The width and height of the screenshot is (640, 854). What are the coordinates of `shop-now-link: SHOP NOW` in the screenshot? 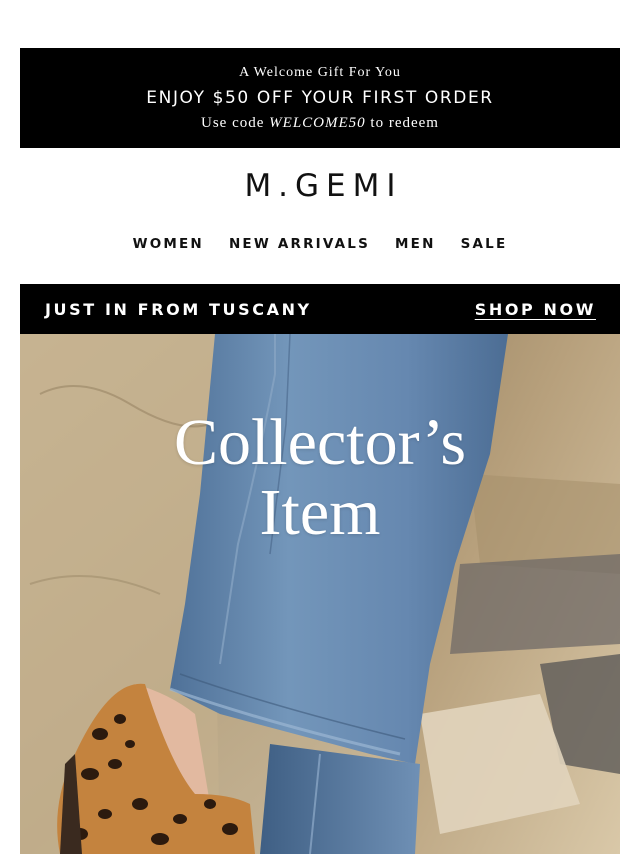 It's located at (535, 309).